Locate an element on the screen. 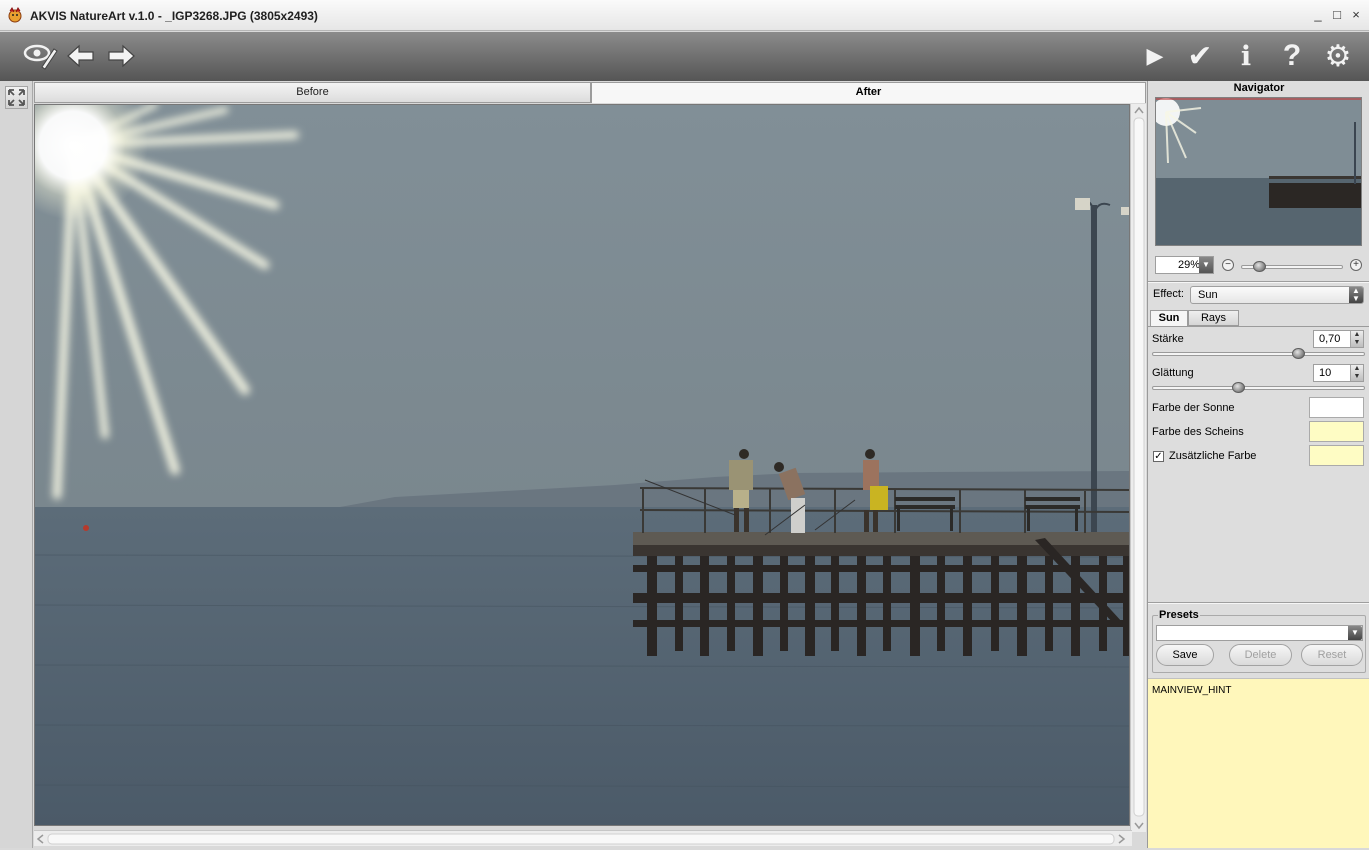 This screenshot has height=850, width=1369. glaettung-spinbox: 10 ▲ ▼ is located at coordinates (1338, 373).